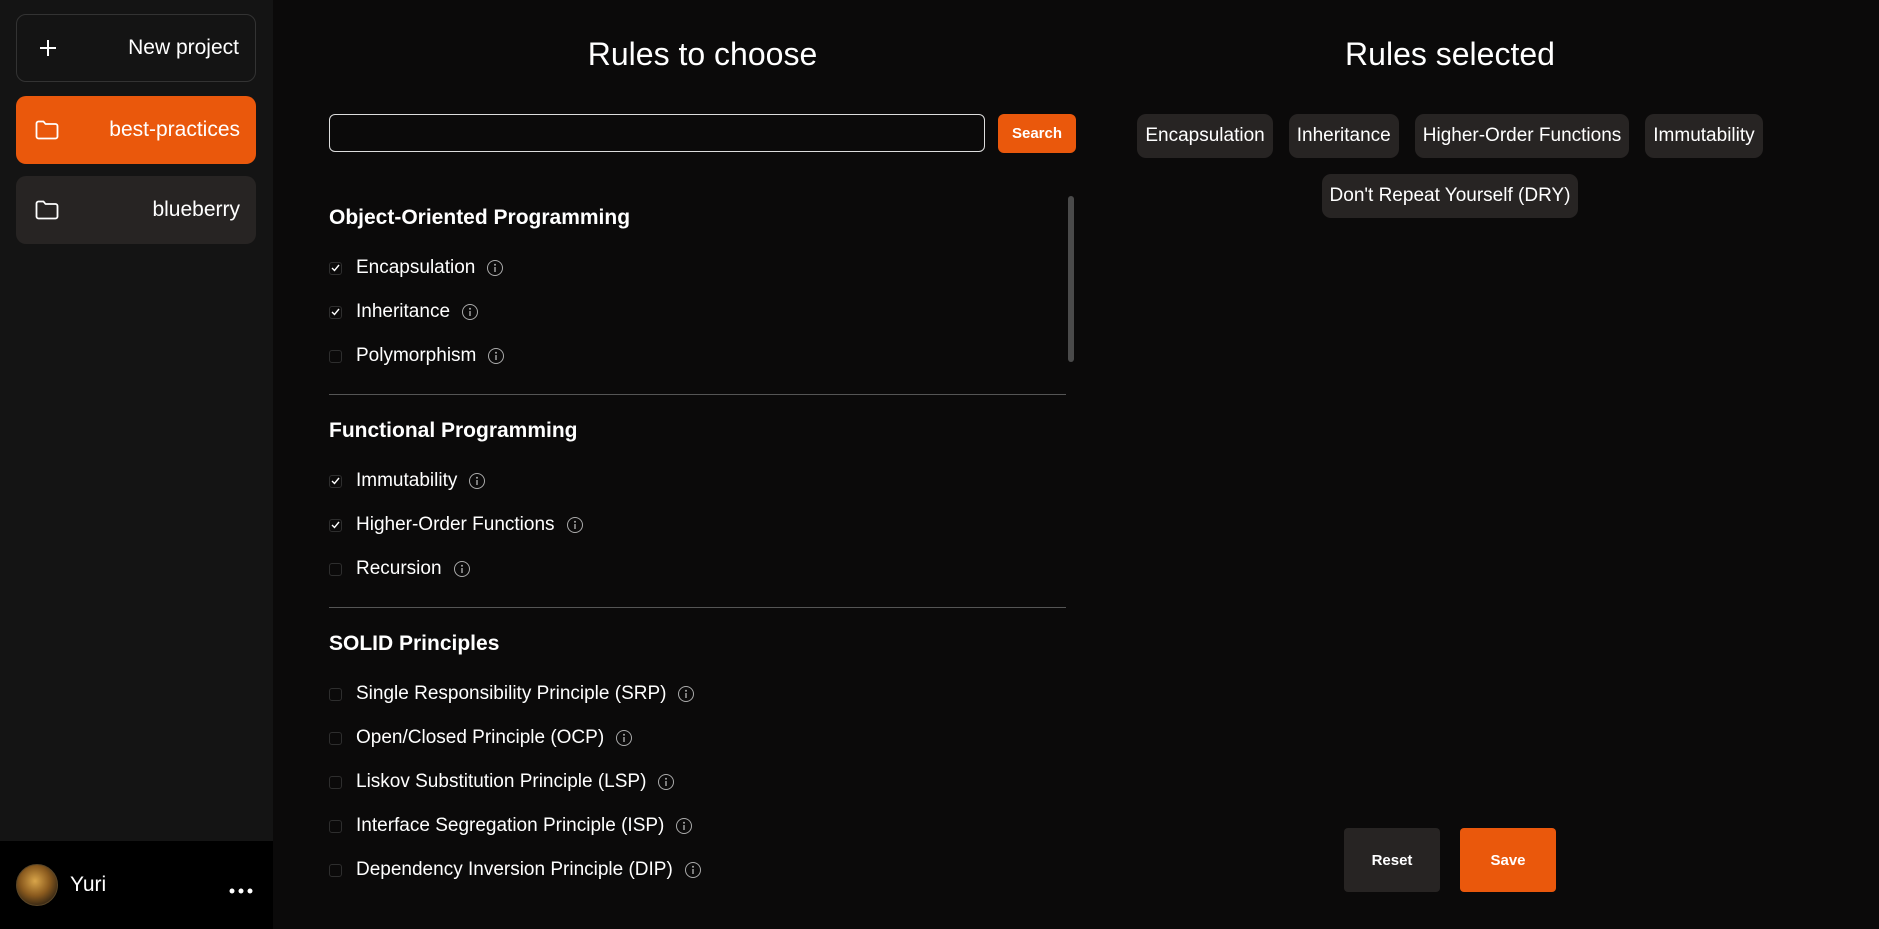  What do you see at coordinates (697, 569) in the screenshot?
I see `rule-item: Recursion` at bounding box center [697, 569].